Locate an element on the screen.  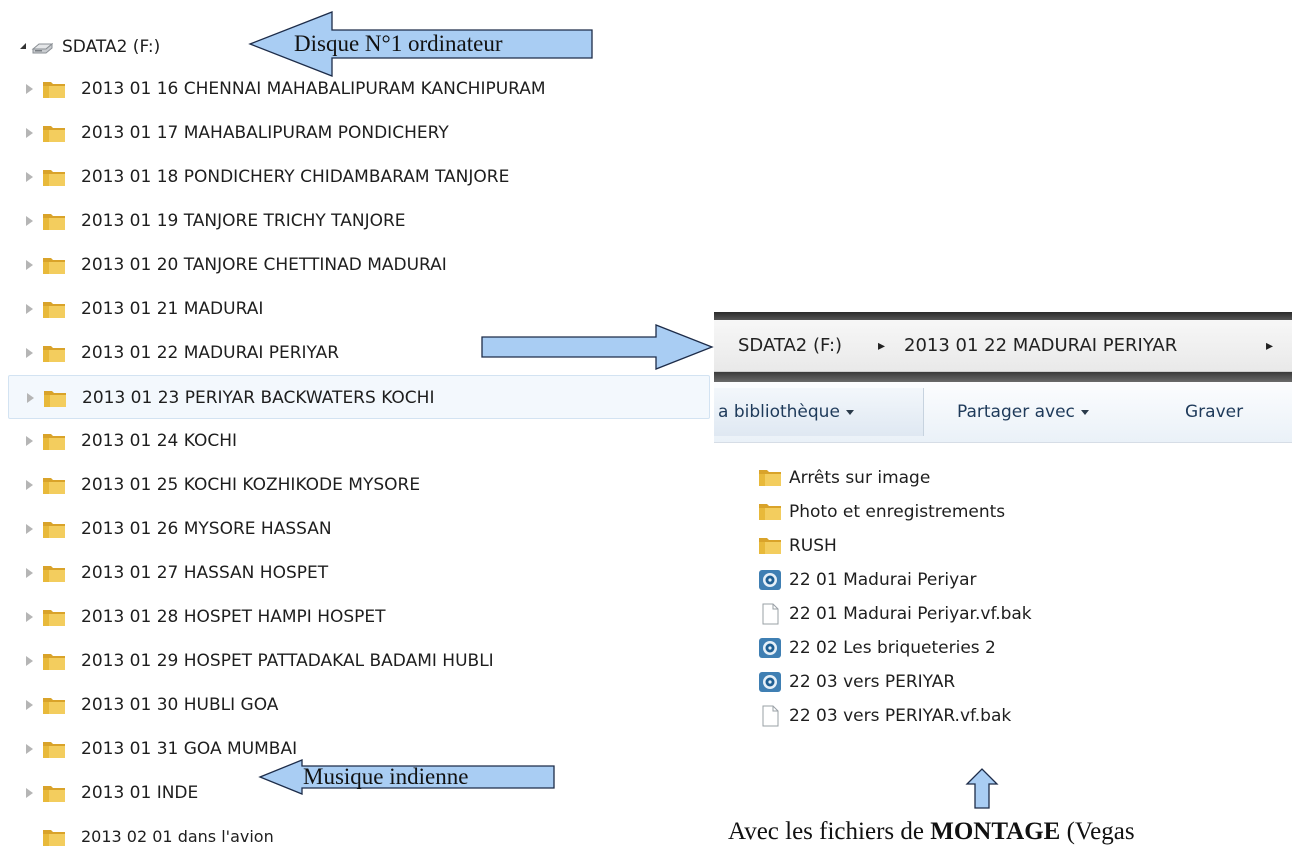
callout-music: Musique indienne is located at coordinates (386, 776).